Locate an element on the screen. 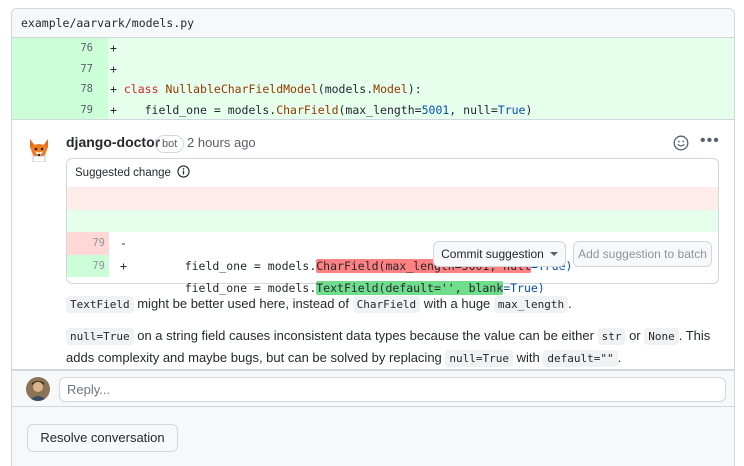  line-number: 78 is located at coordinates (60, 89).